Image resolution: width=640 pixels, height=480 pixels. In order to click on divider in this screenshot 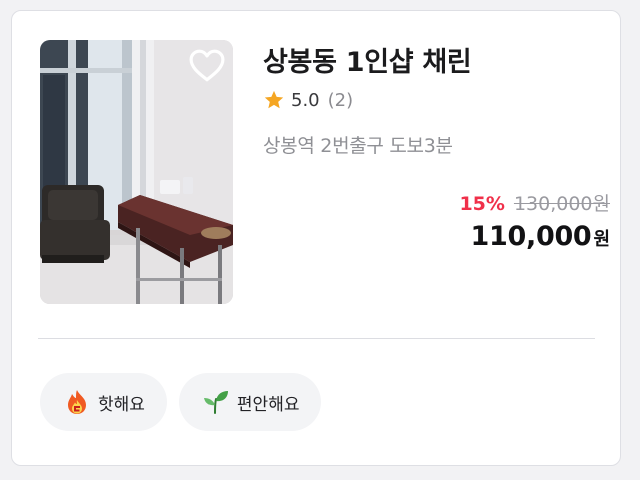, I will do `click(316, 338)`.